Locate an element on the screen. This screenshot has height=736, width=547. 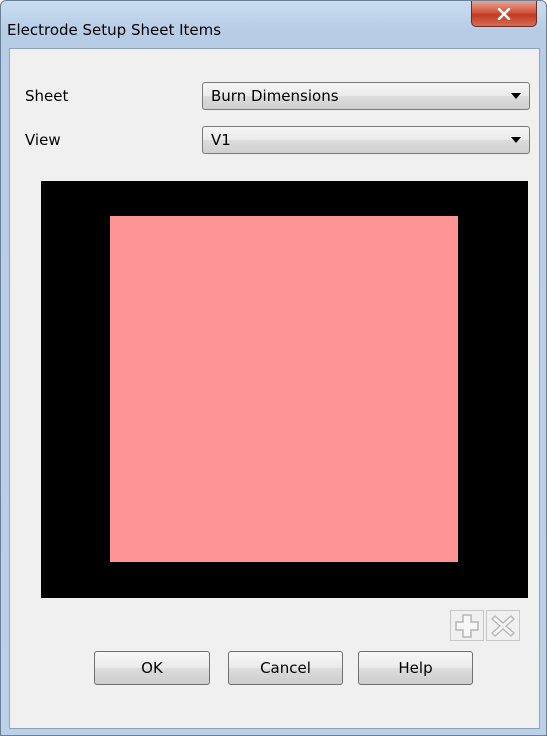
view-dropdown-value: V1 is located at coordinates (221, 140).